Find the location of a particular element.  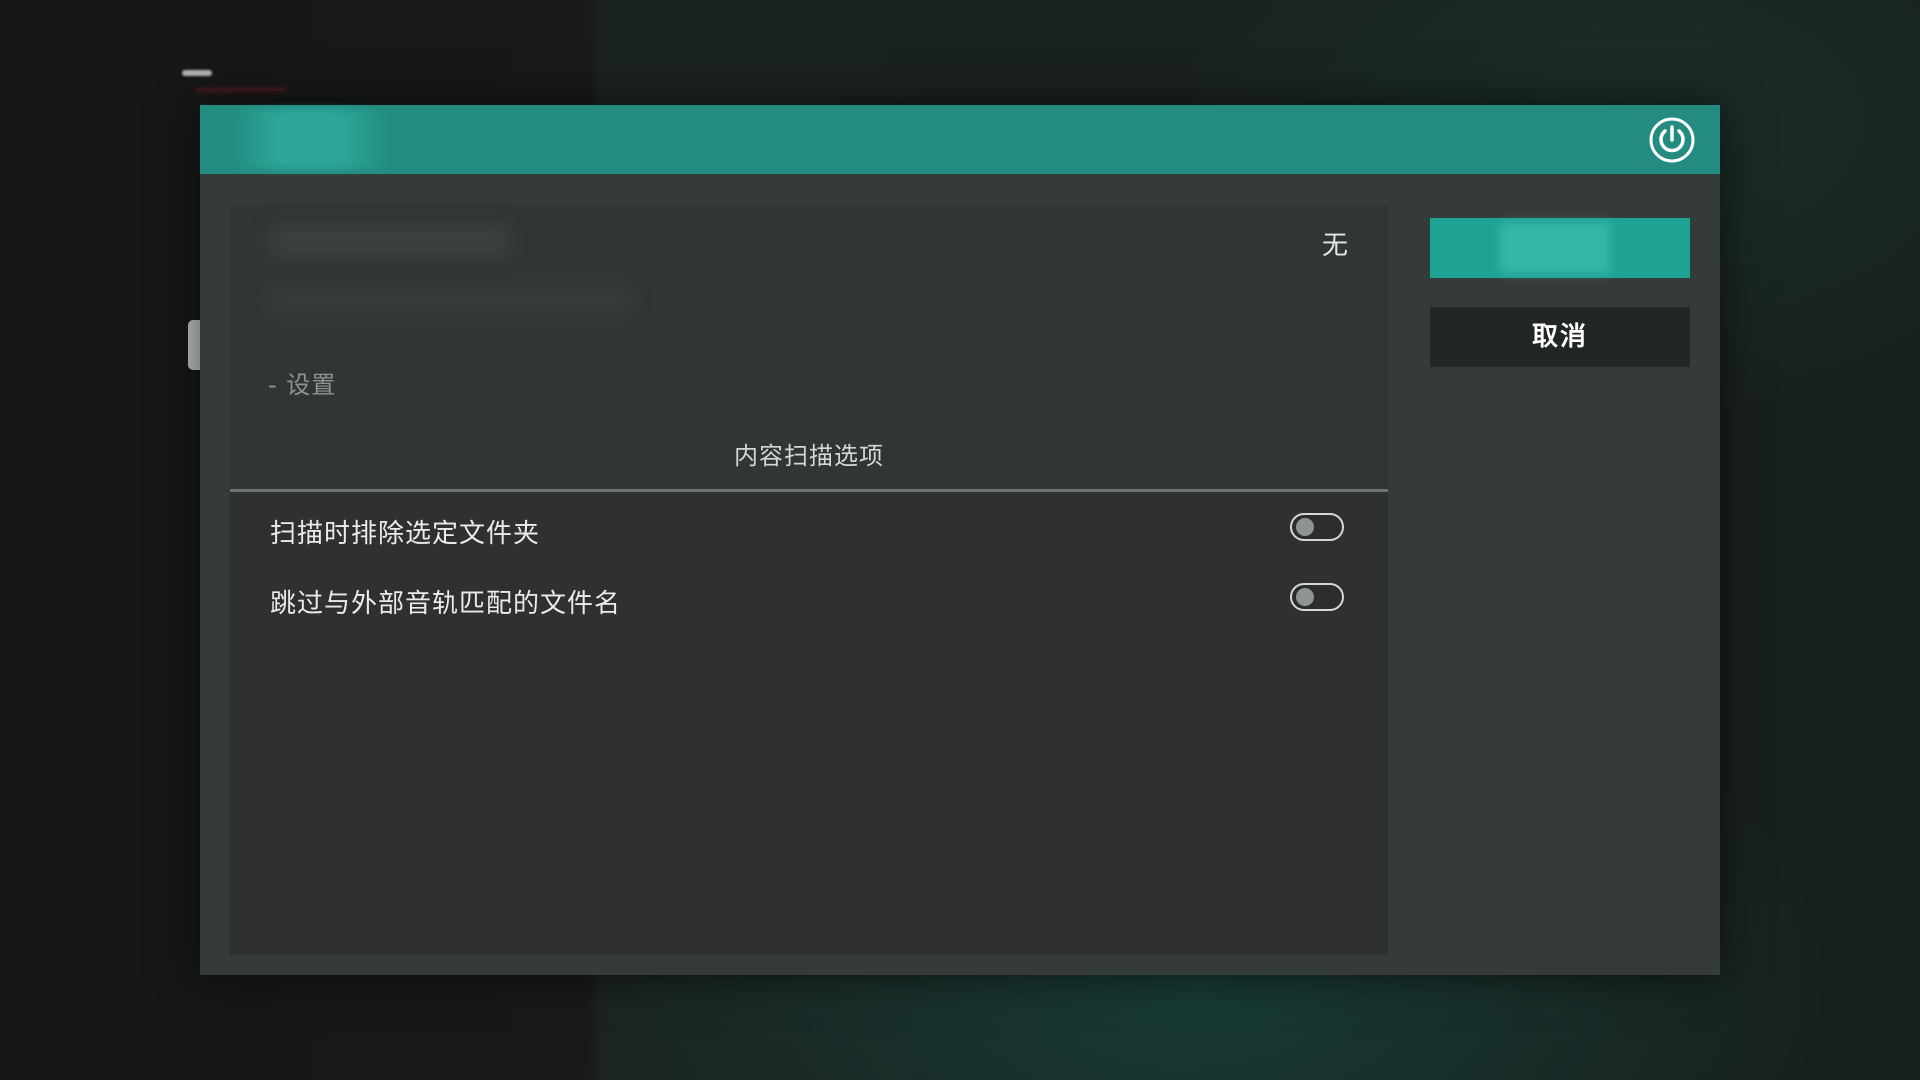

background-artifact-red is located at coordinates (241, 90).